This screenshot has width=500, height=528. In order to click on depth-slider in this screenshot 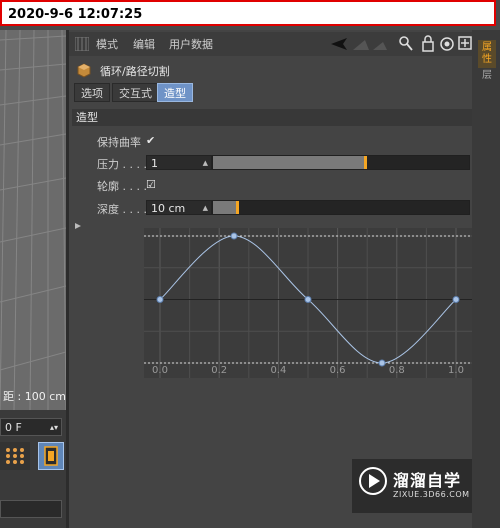, I will do `click(341, 207)`.